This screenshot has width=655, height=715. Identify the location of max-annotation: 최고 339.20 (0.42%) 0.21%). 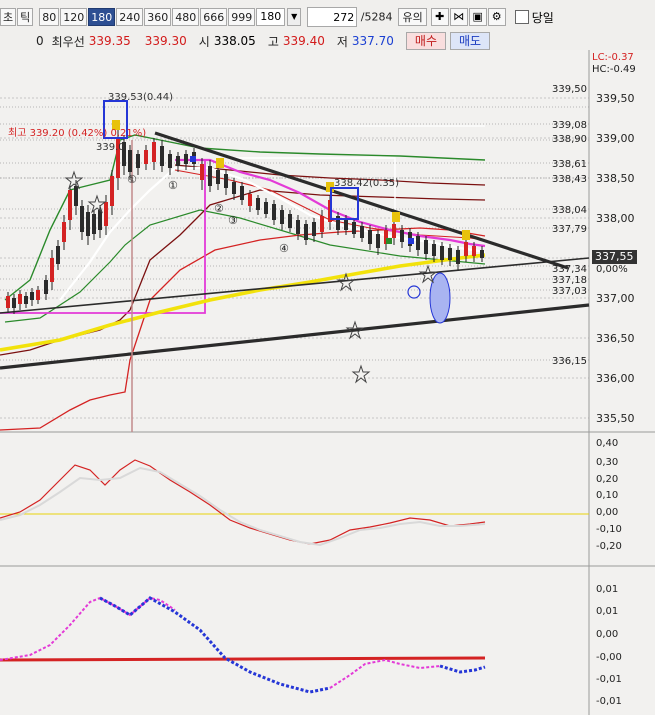
(77, 133).